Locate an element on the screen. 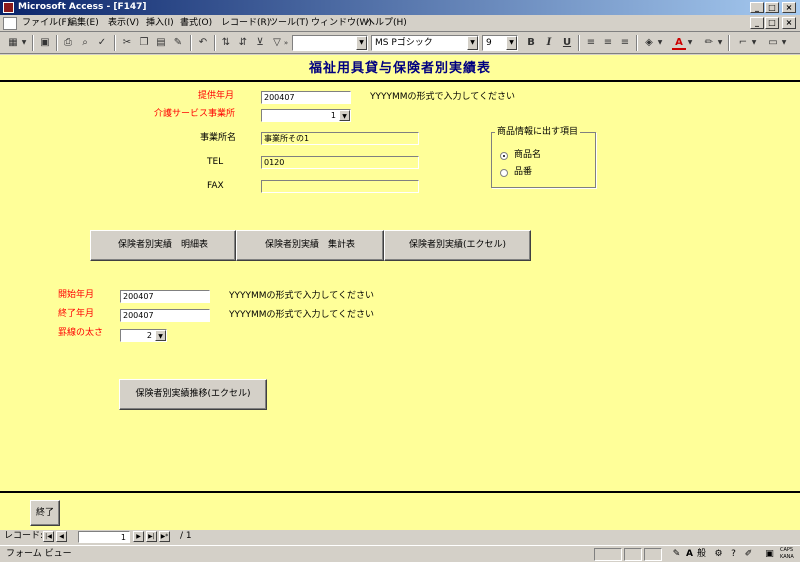 The image size is (800, 562). save-icon: ▣ is located at coordinates (45, 43).